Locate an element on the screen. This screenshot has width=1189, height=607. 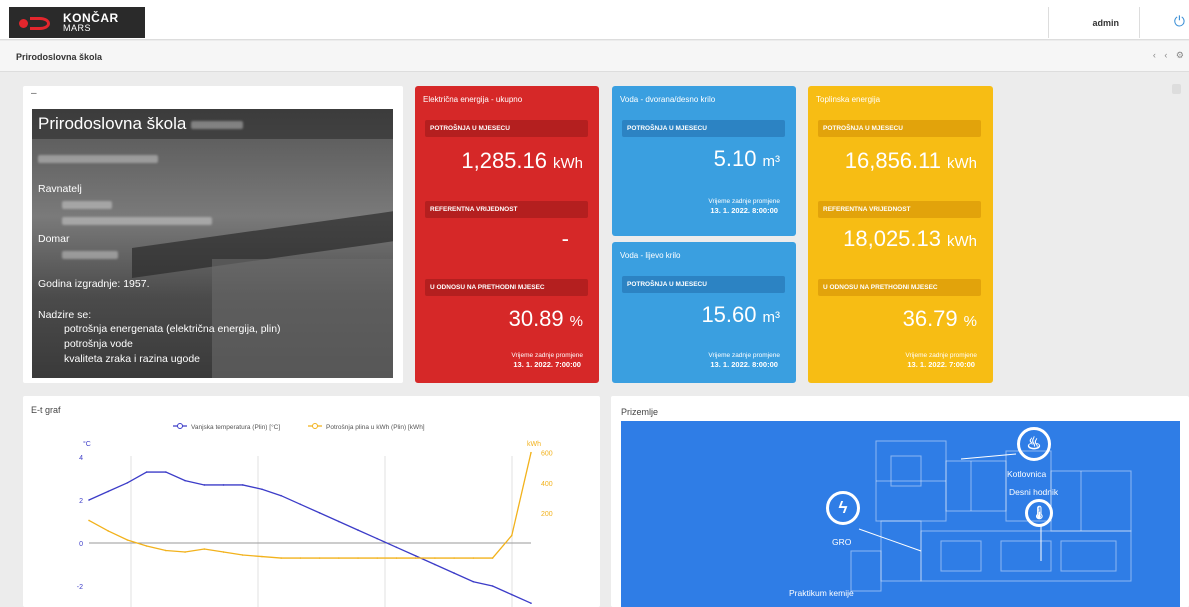
y-tick-right: 200 is located at coordinates (547, 514).